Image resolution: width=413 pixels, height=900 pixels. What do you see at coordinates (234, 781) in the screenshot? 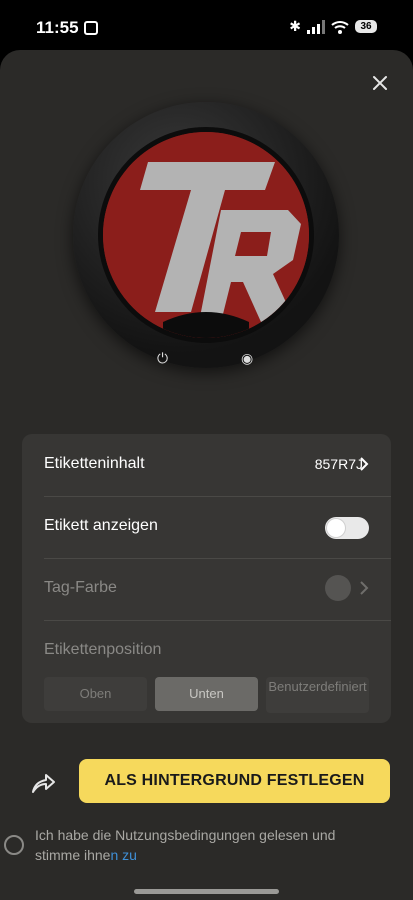
I see `set-wallpaper-button: ALS HINTERGRUND FESTLEGEN` at bounding box center [234, 781].